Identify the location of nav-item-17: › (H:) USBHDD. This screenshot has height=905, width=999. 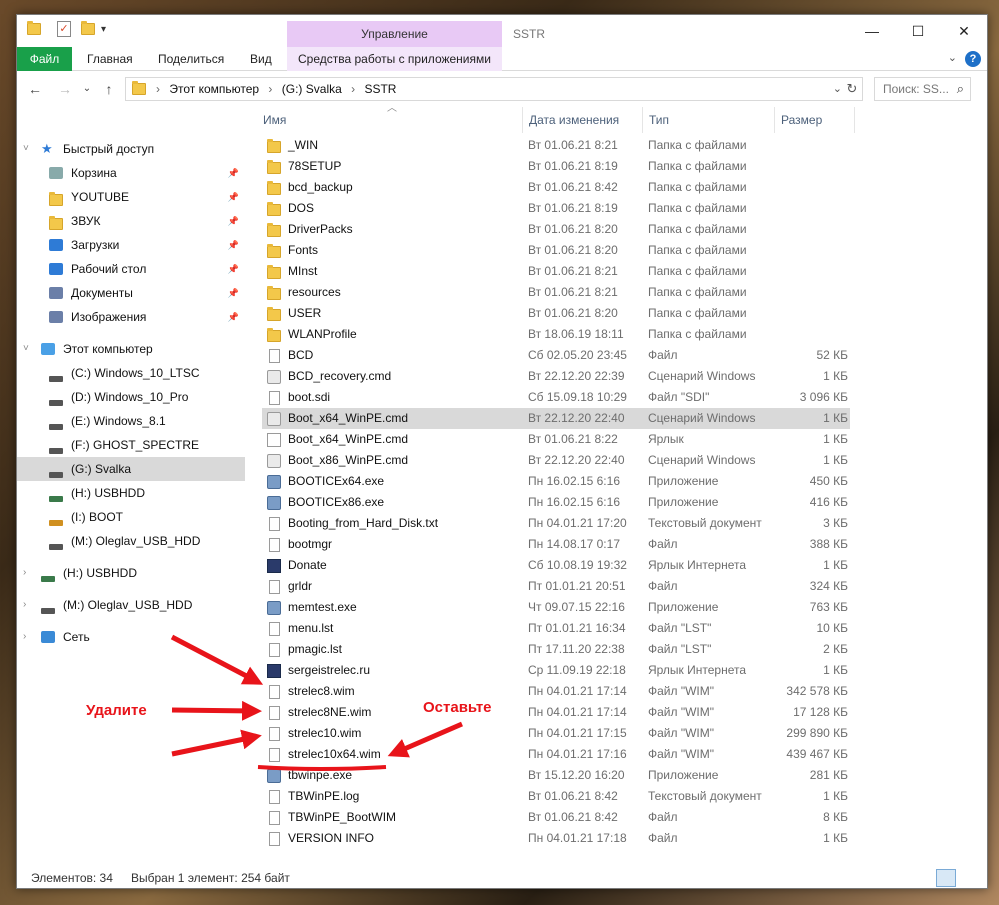
(131, 573).